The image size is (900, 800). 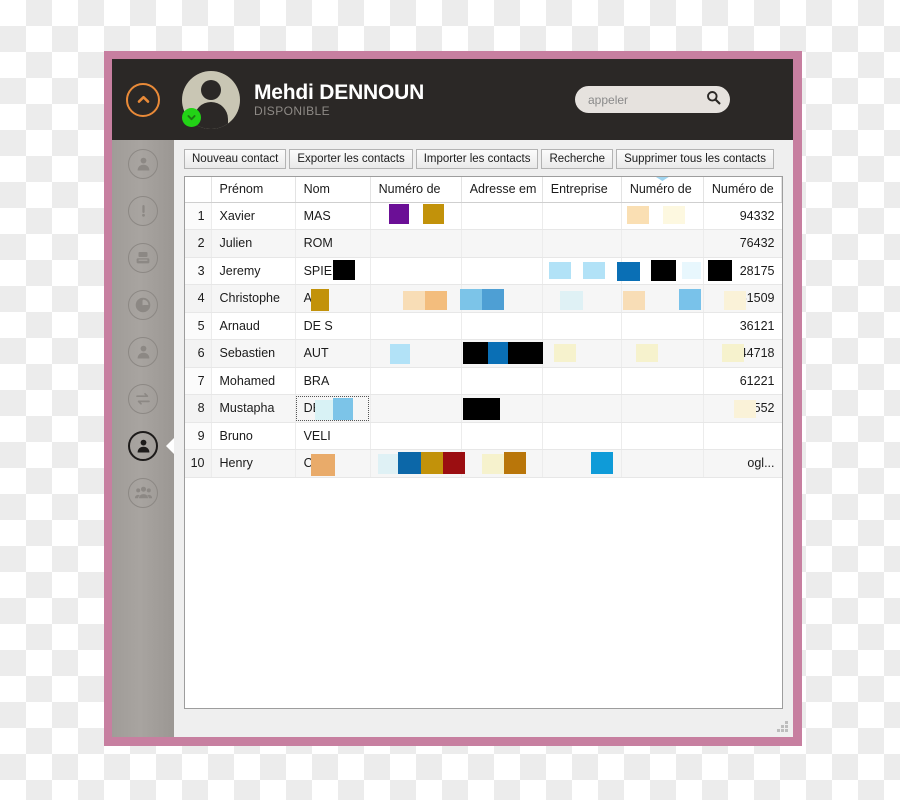 I want to click on cell-nom: CRE, so click(x=333, y=463).